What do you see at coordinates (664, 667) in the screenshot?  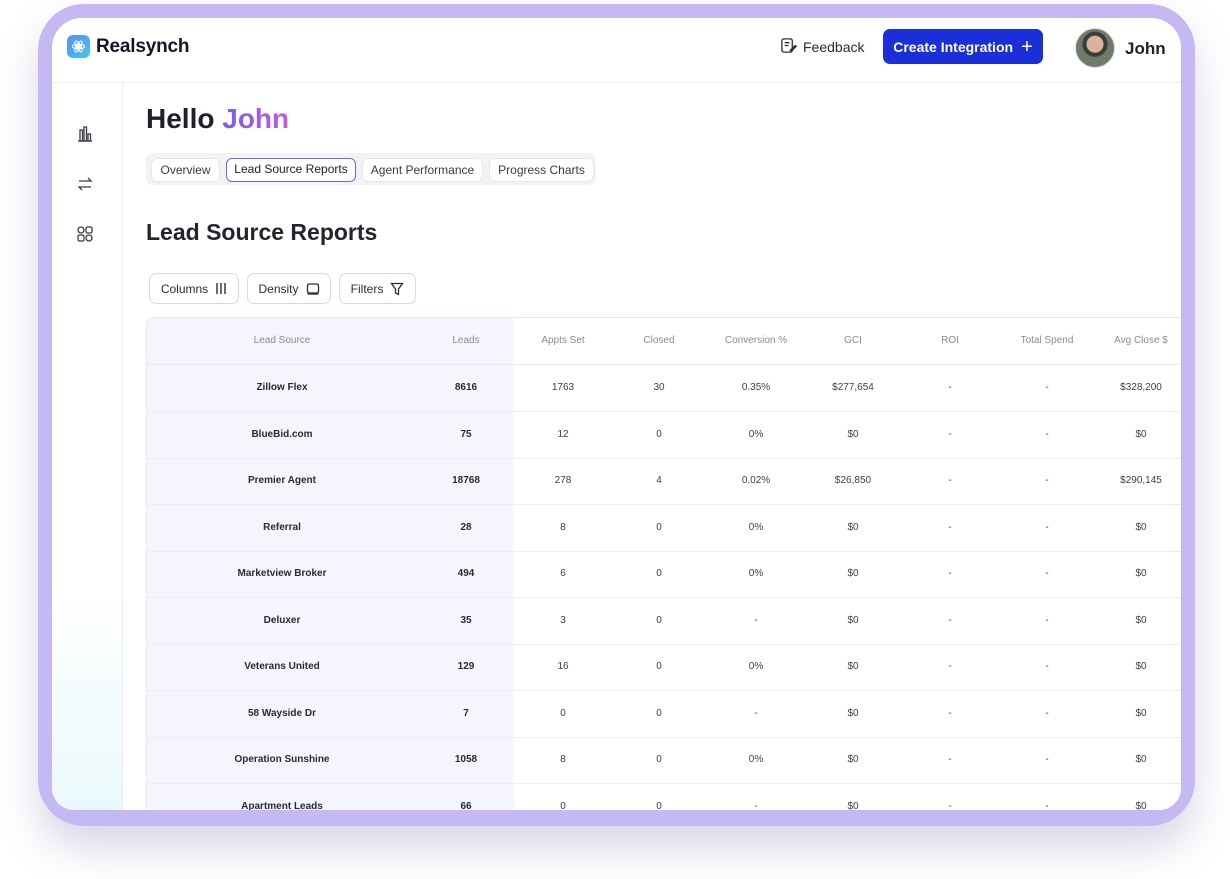 I see `table-row: Veterans United 129 16 0 0% $0 - - $0` at bounding box center [664, 667].